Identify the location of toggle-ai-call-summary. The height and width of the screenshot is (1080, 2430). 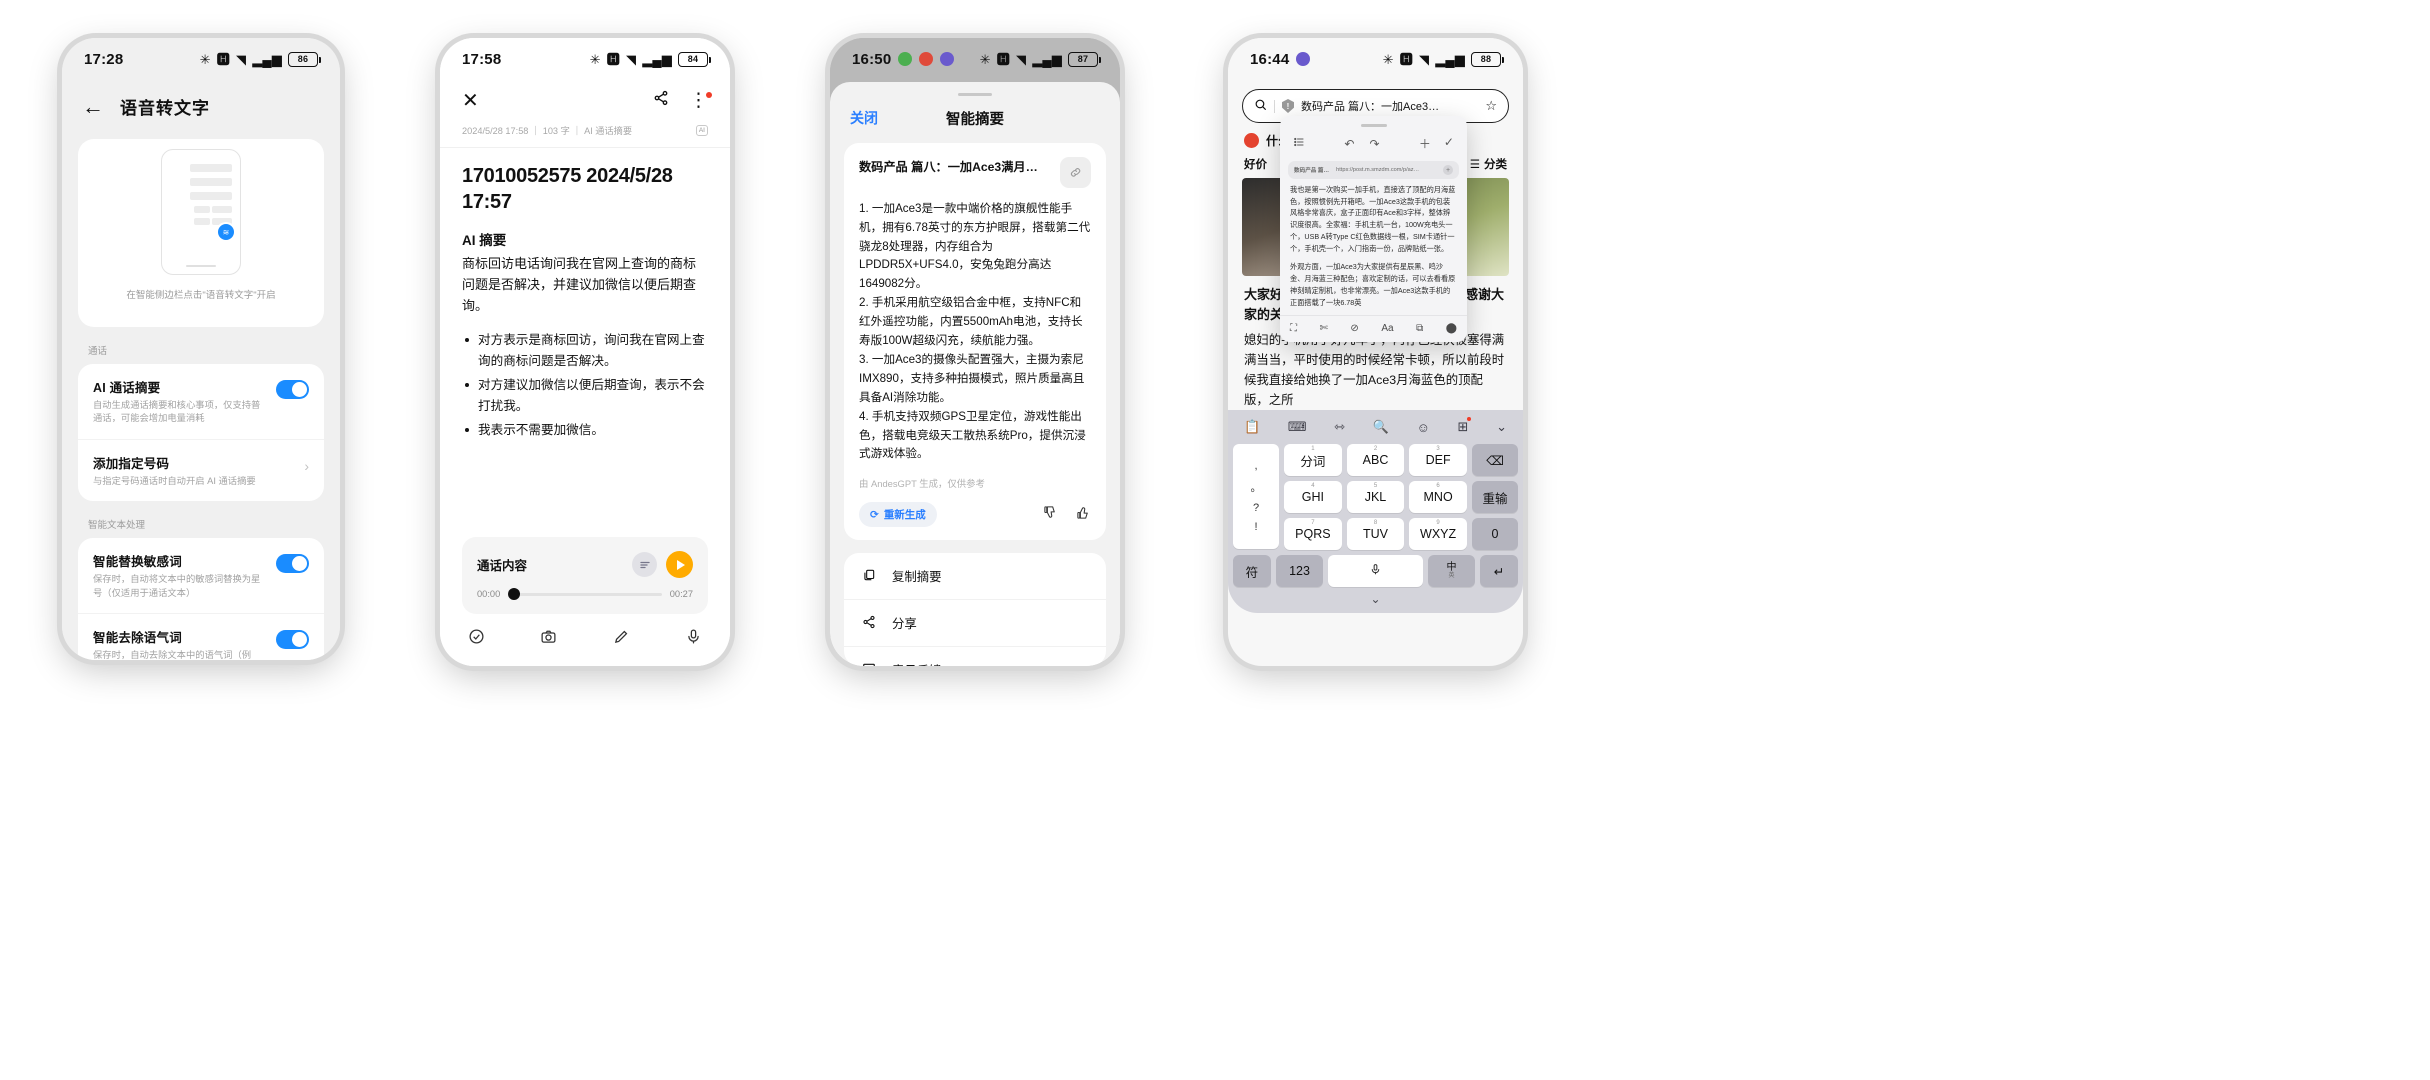
(292, 389).